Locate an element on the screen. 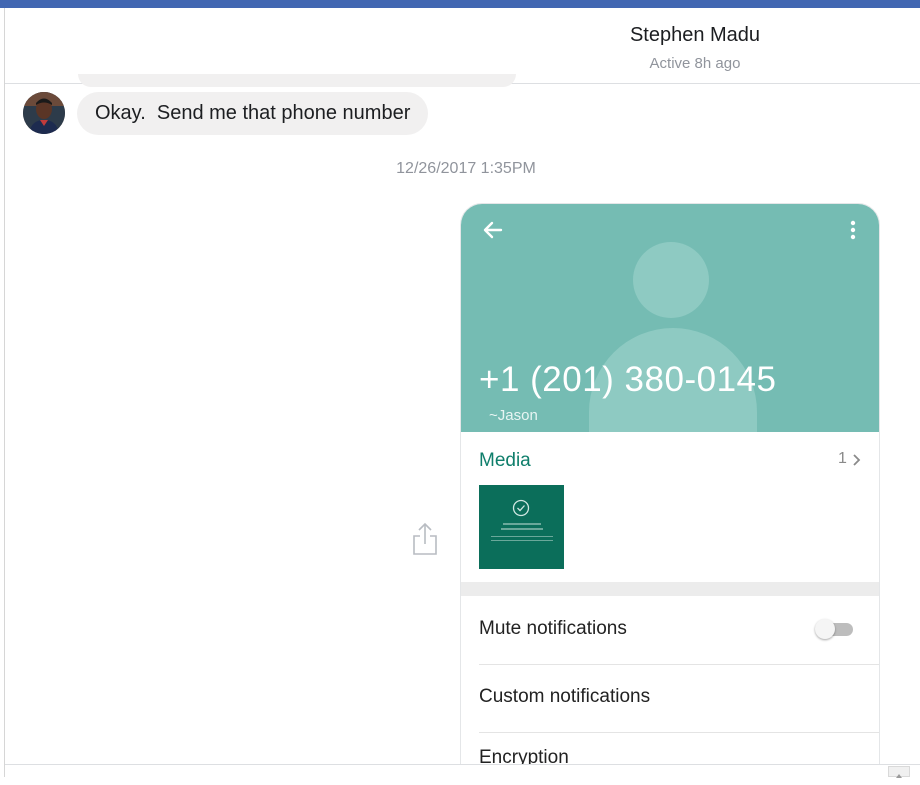 The height and width of the screenshot is (785, 920). contact-push-name: ~Jason is located at coordinates (513, 415).